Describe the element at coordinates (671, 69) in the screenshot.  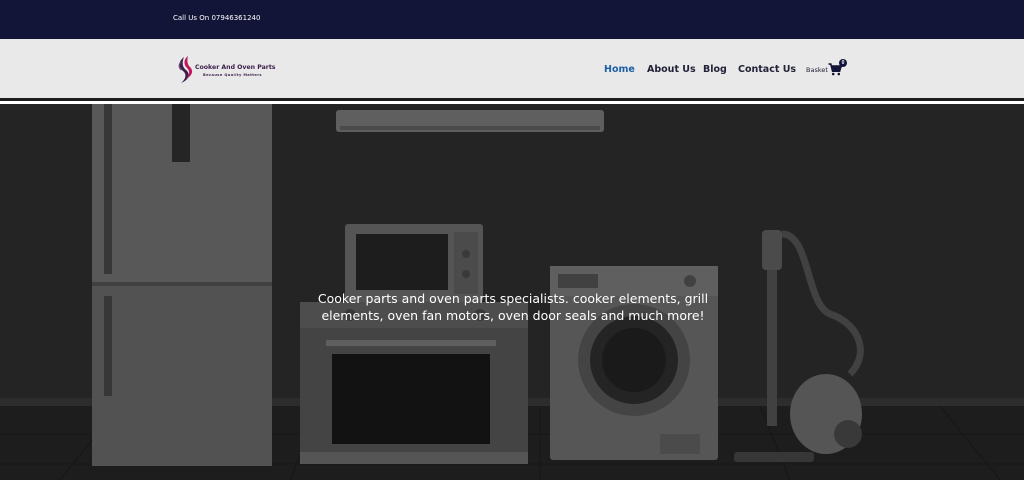
I see `nav-about-us: About Us` at that location.